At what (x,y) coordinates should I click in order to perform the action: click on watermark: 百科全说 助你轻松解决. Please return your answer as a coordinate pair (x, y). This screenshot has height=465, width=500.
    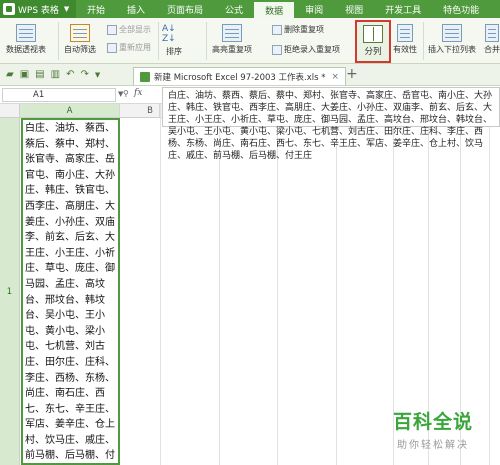
    Looking at the image, I should click on (433, 429).